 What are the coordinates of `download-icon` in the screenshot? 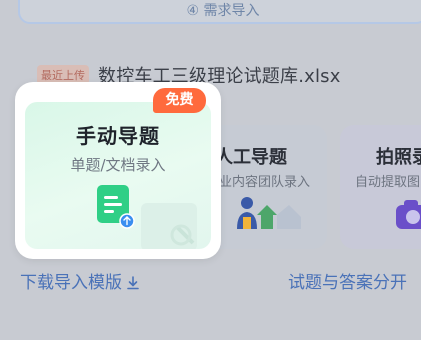 It's located at (133, 283).